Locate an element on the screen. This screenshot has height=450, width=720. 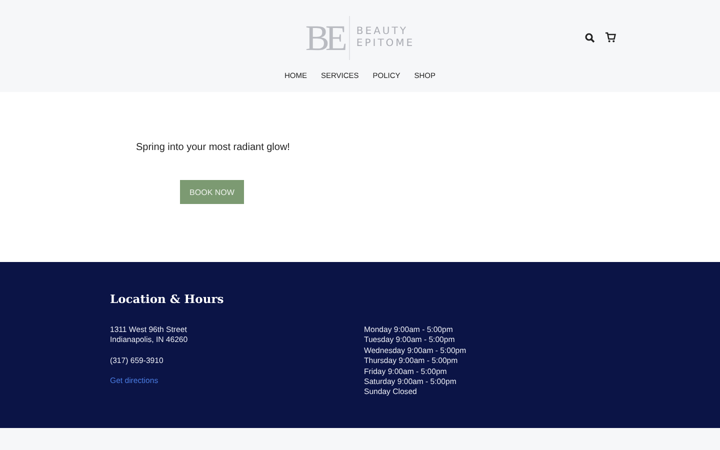
cart-icon is located at coordinates (610, 37).